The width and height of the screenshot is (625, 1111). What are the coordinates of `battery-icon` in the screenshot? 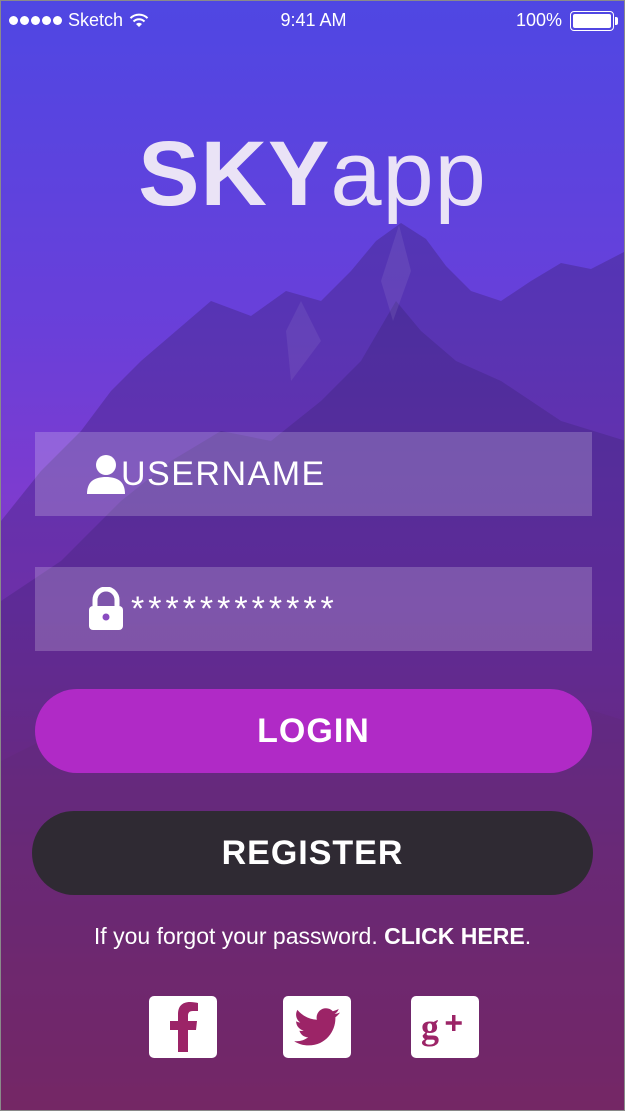 It's located at (594, 20).